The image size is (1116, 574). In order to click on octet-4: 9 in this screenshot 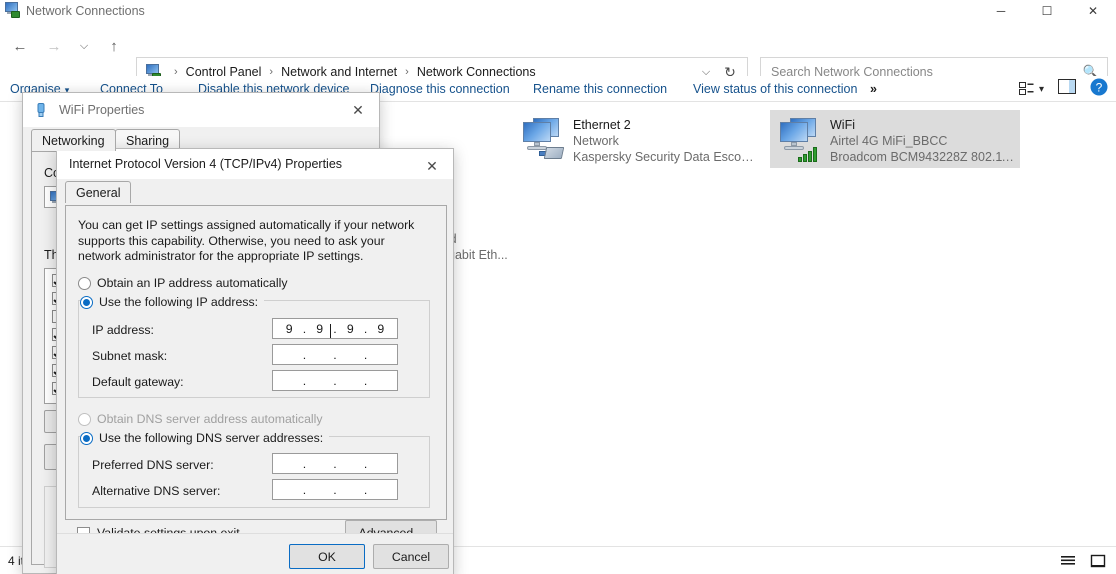, I will do `click(381, 329)`.